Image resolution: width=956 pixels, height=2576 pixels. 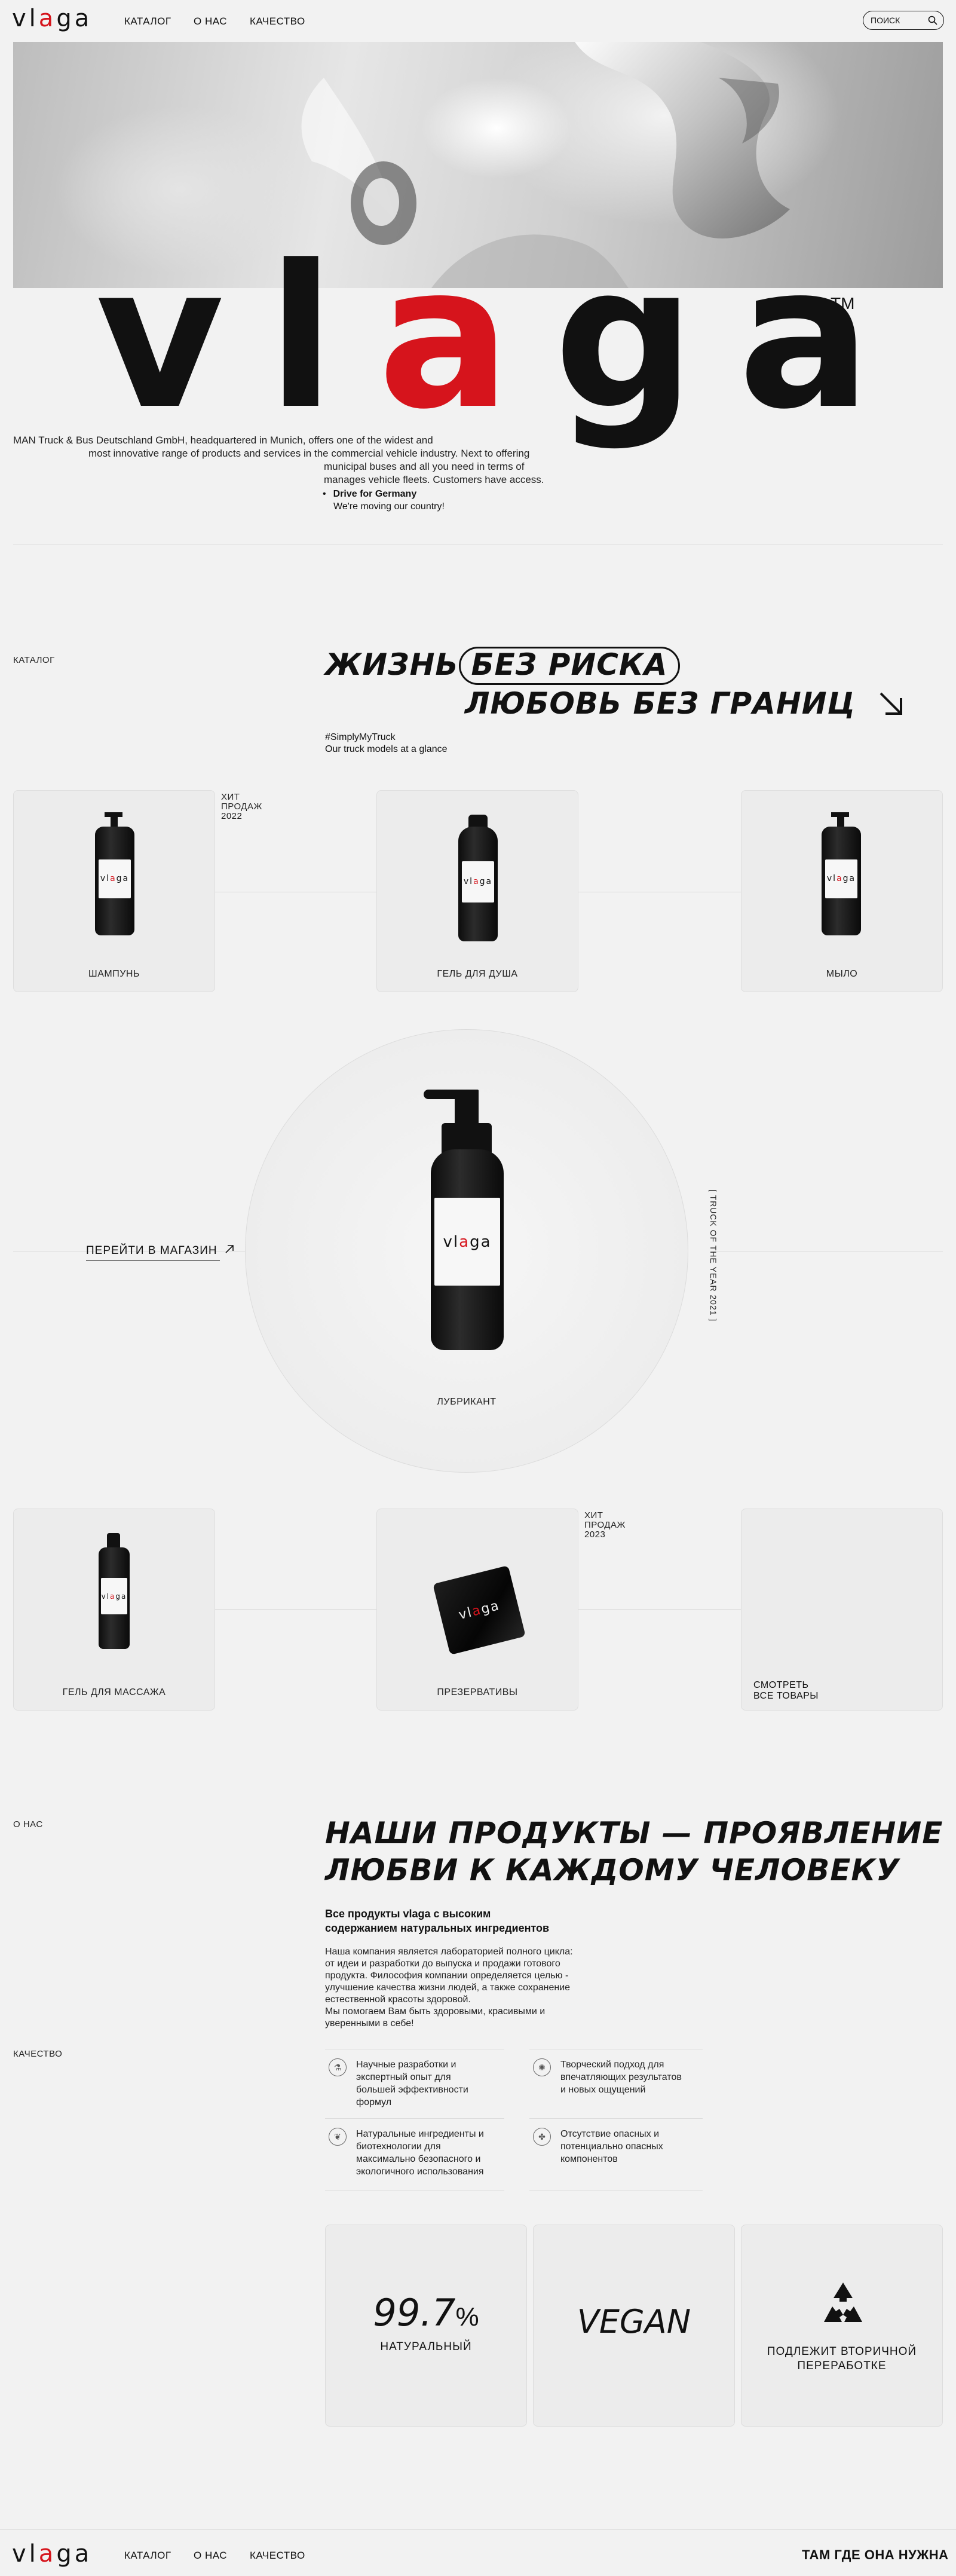 I want to click on hero-logo-part: vl, so click(x=237, y=337).